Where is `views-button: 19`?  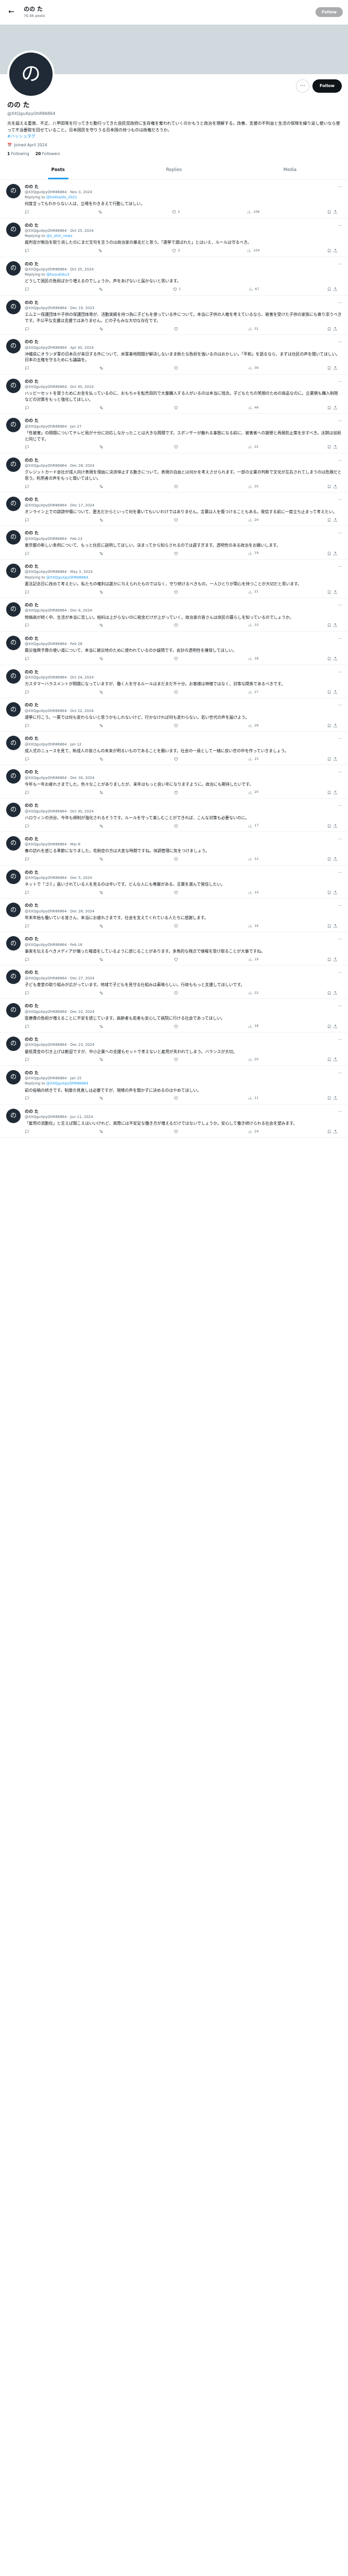 views-button: 19 is located at coordinates (253, 553).